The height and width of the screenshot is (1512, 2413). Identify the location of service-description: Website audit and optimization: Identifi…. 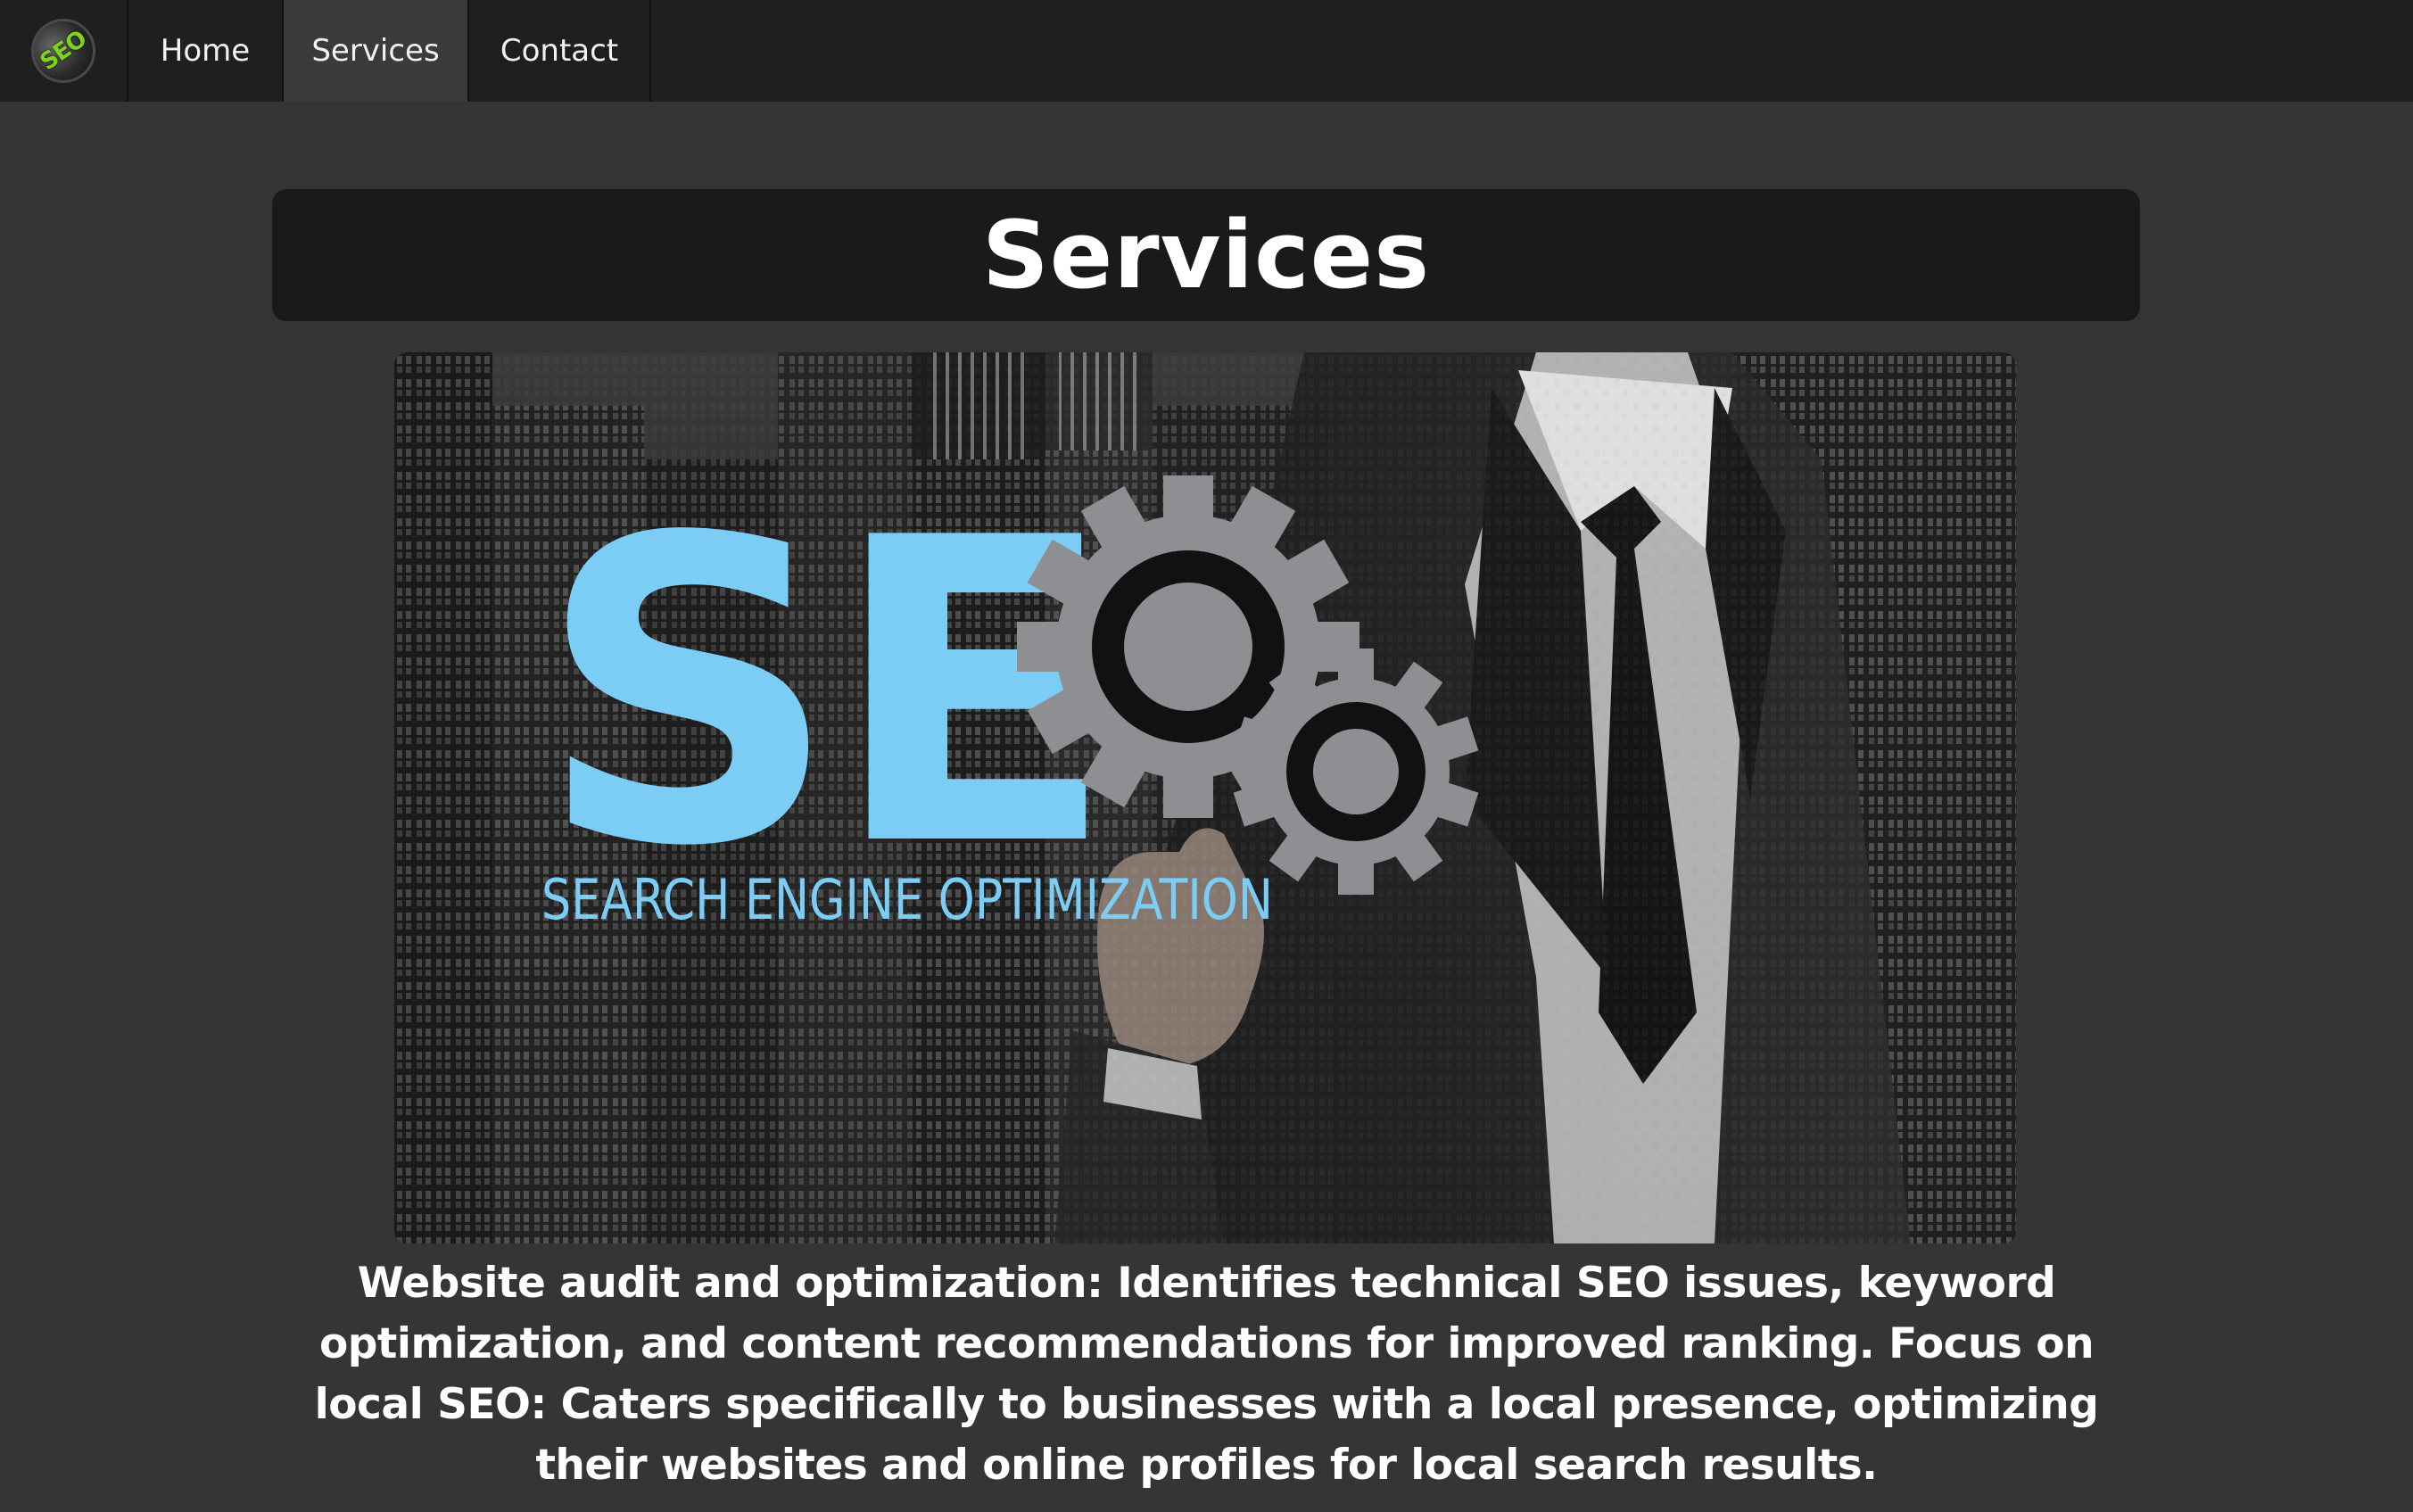
(1206, 1374).